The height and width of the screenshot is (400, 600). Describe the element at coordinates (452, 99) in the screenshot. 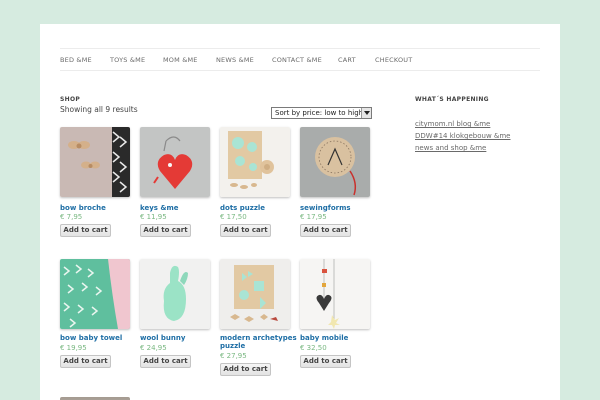

I see `sidebar-widget-title: WHAT´S HAPPENING` at that location.